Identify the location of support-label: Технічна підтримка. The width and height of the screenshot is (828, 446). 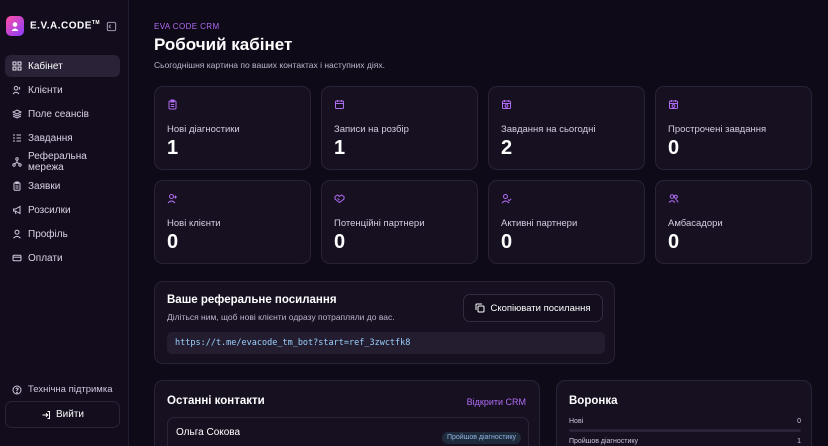
(70, 389).